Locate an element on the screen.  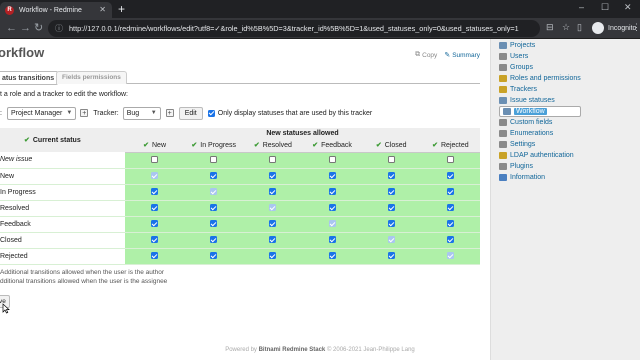
sidebar-item-settings: Settings is located at coordinates (540, 144).